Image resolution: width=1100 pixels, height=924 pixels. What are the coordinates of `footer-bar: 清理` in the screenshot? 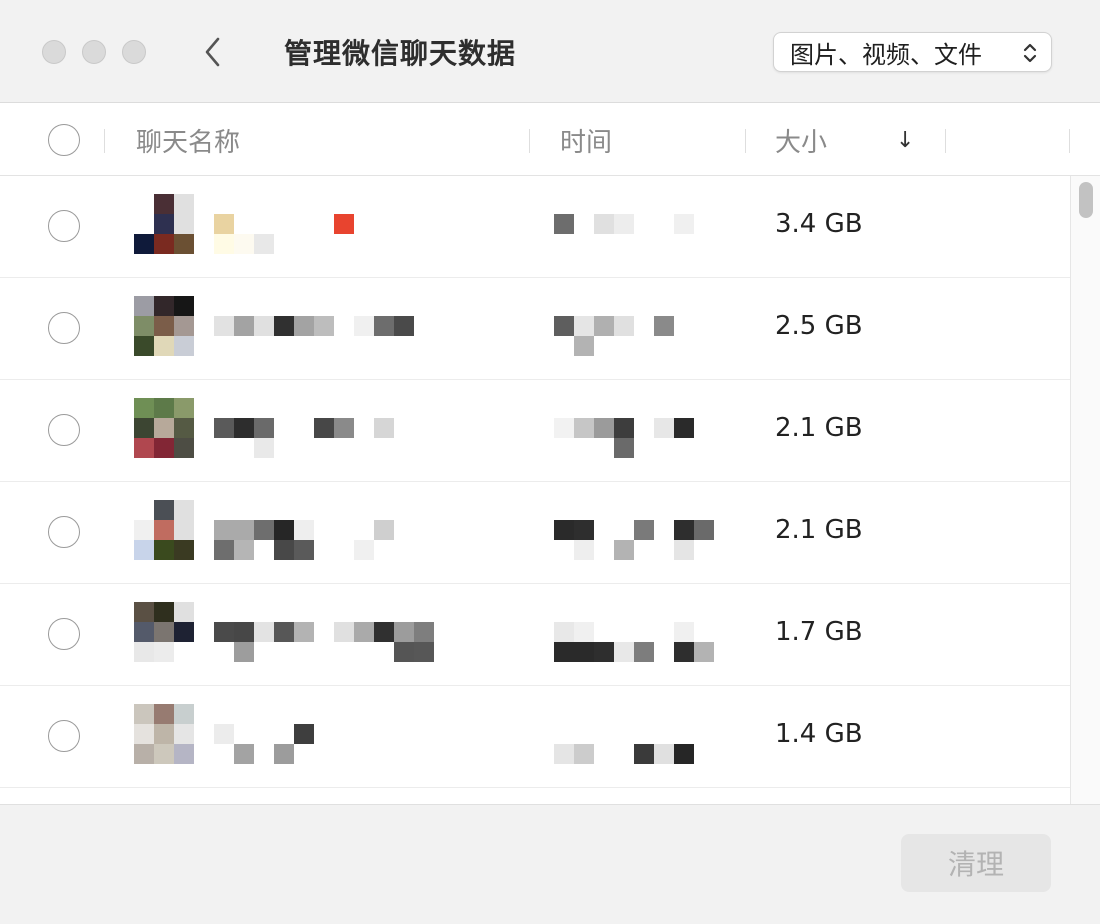 It's located at (550, 864).